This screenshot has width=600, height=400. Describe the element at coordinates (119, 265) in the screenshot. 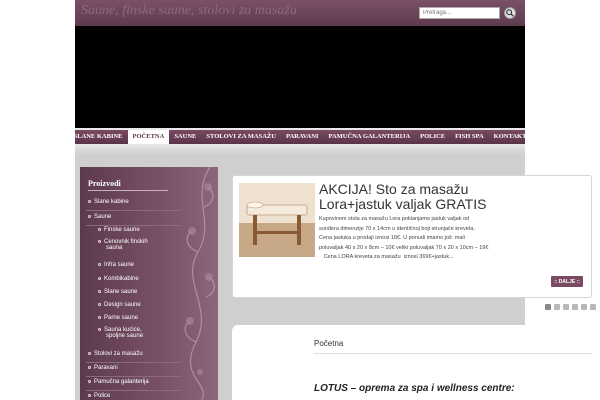

I see `sidebar-item-label: Infra saune` at that location.